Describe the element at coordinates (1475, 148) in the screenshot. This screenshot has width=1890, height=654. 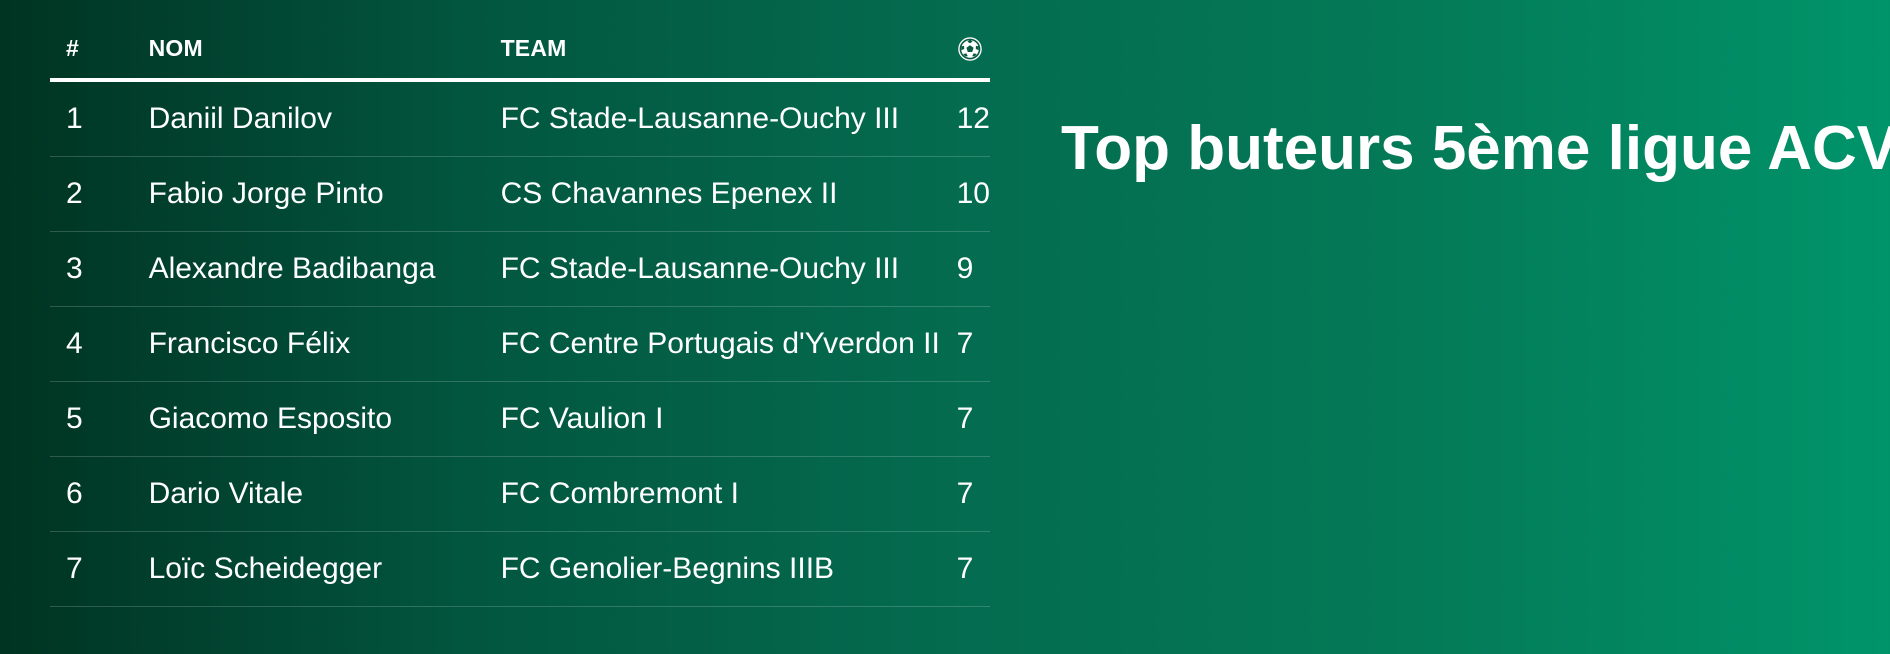
I see `page-title: Top buteurs 5ème ligue ACVF` at that location.